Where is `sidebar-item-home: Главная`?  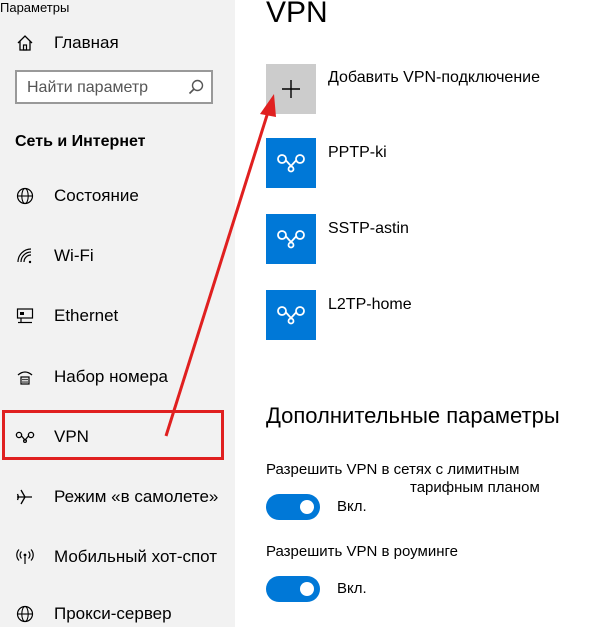 sidebar-item-home: Главная is located at coordinates (117, 43).